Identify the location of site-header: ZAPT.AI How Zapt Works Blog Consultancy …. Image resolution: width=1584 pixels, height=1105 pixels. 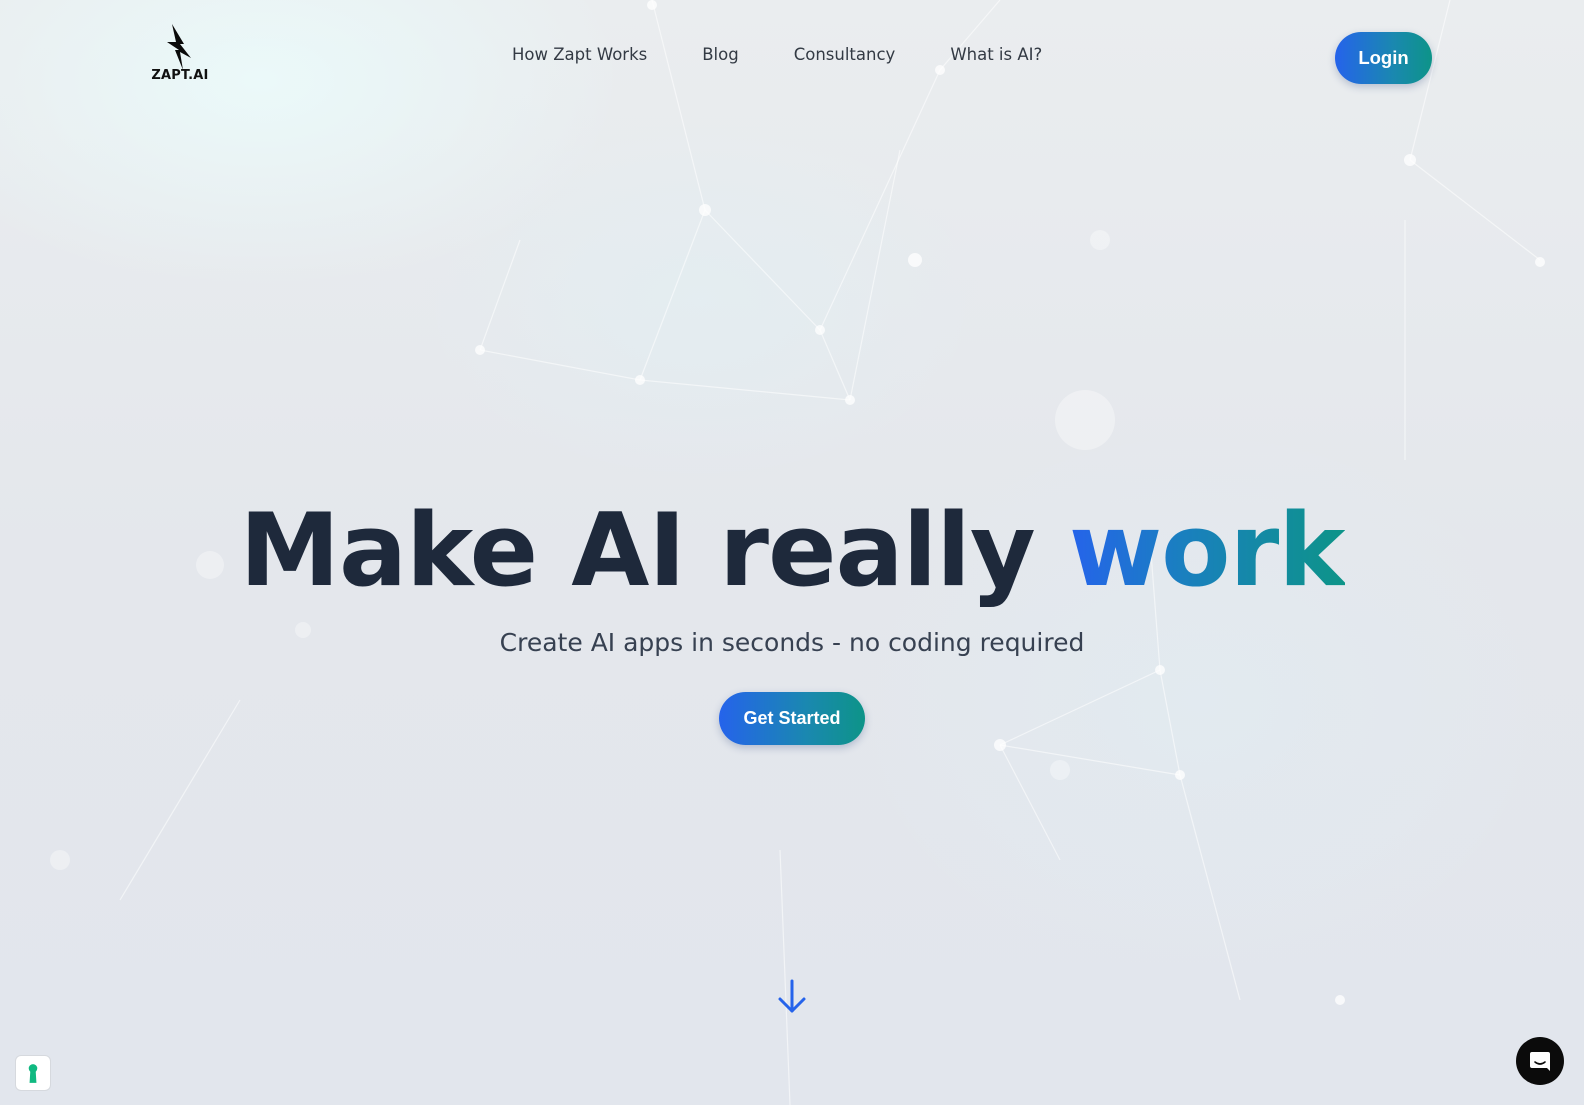
(792, 57).